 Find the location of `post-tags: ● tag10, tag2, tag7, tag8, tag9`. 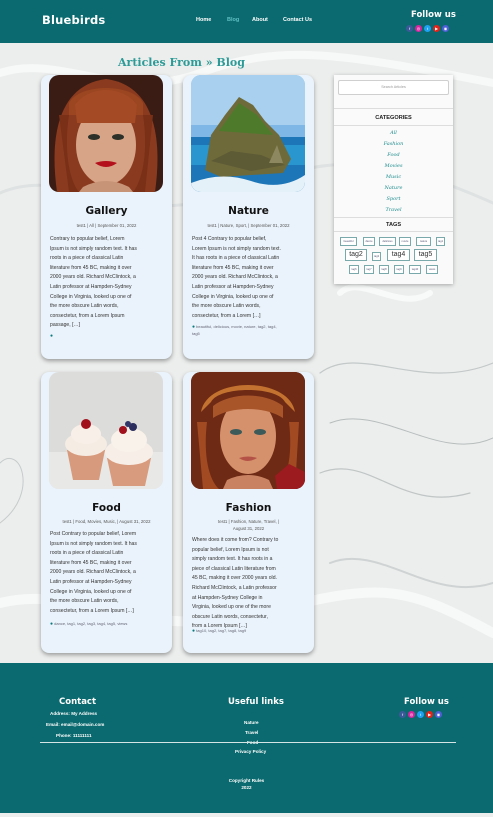

post-tags: ● tag10, tag2, tag7, tag8, tag9 is located at coordinates (248, 631).